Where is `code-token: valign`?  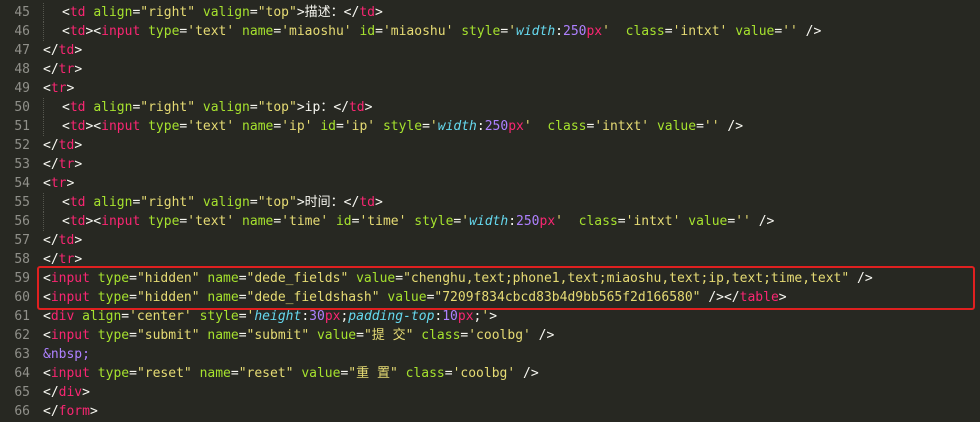 code-token: valign is located at coordinates (226, 107).